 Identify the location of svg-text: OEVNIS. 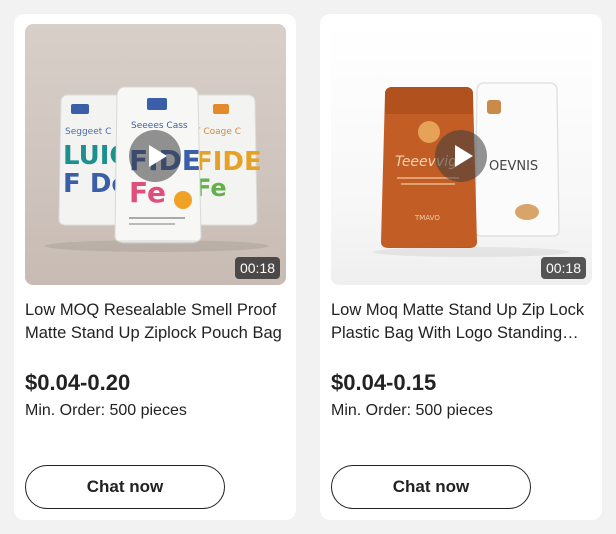
(513, 166).